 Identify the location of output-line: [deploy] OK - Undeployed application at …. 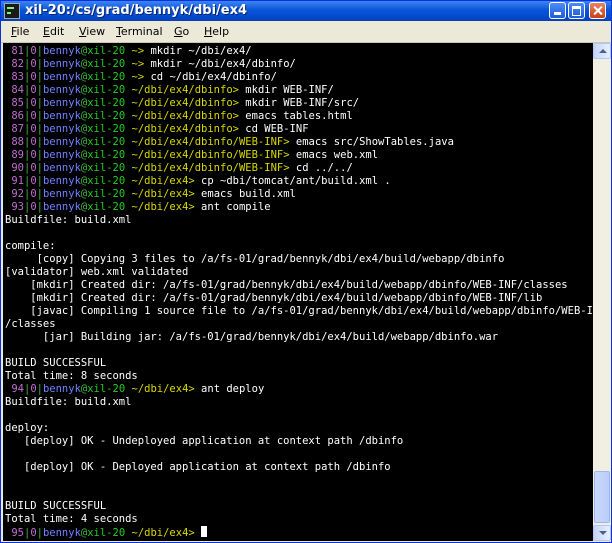
(204, 441).